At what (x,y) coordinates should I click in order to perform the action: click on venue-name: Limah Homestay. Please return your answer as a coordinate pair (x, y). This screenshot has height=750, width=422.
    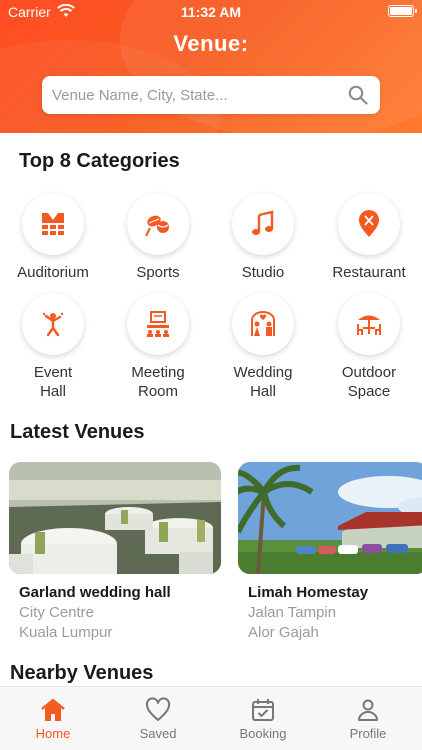
    Looking at the image, I should click on (308, 592).